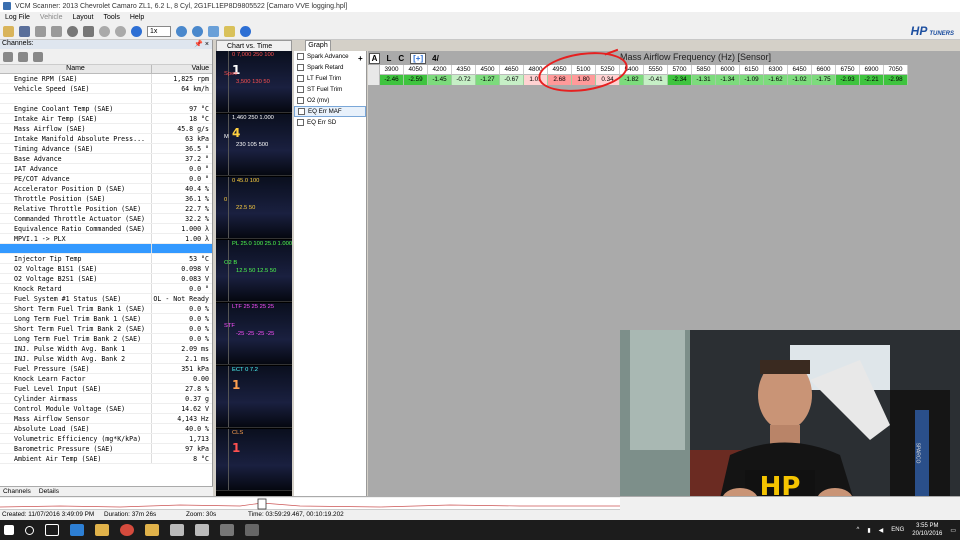 The image size is (960, 540). I want to click on channel-row: Timing Advance (SAE) 36.5 °, so click(106, 149).